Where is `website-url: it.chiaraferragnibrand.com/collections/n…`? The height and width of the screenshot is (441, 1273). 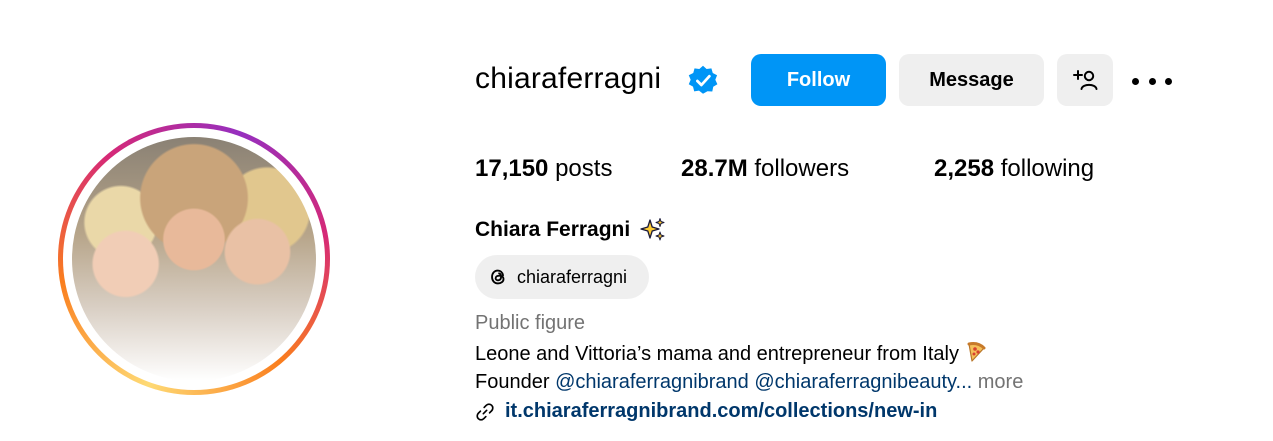 website-url: it.chiaraferragnibrand.com/collections/n… is located at coordinates (721, 411).